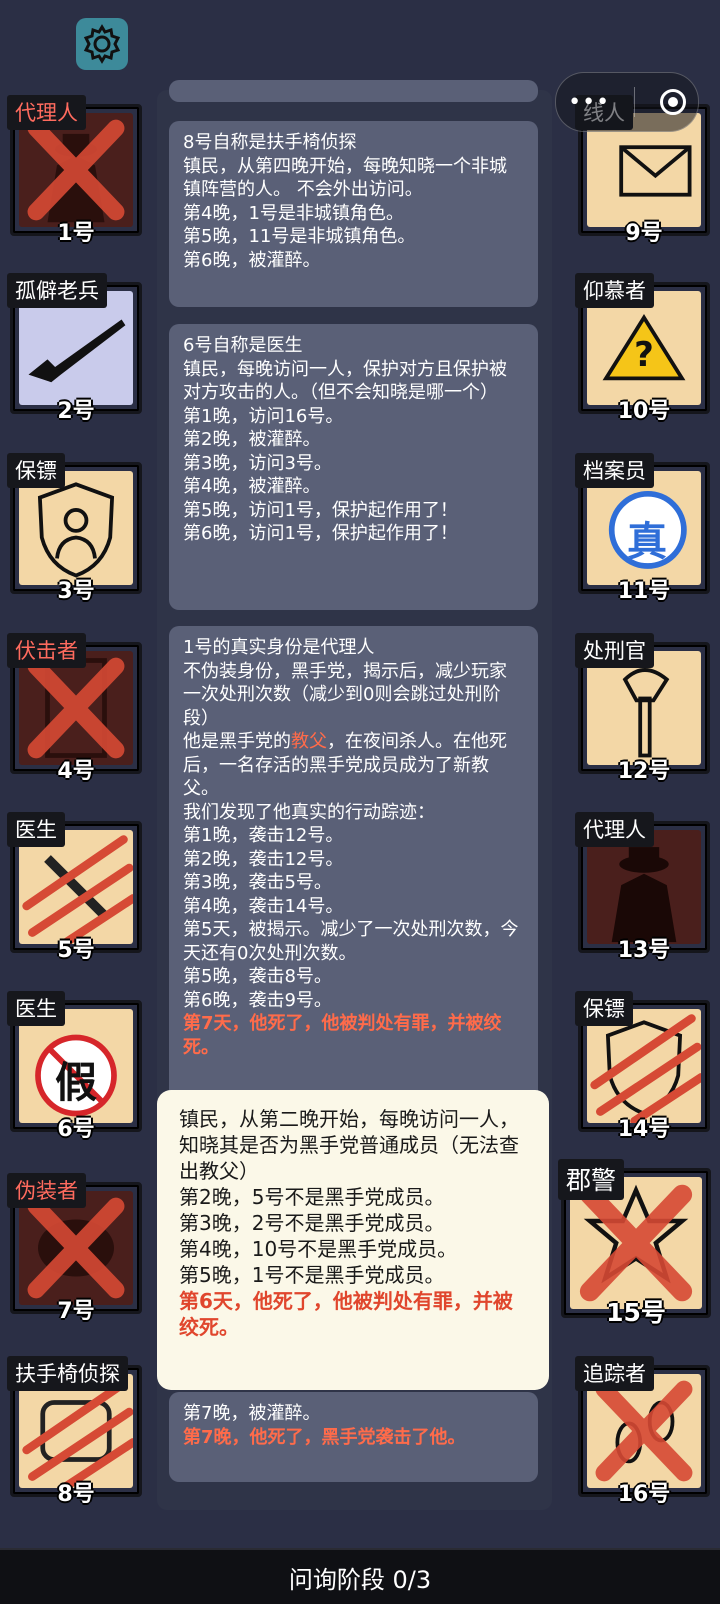 The width and height of the screenshot is (720, 1604). I want to click on player-card-12: 处刑官 12号, so click(642, 708).